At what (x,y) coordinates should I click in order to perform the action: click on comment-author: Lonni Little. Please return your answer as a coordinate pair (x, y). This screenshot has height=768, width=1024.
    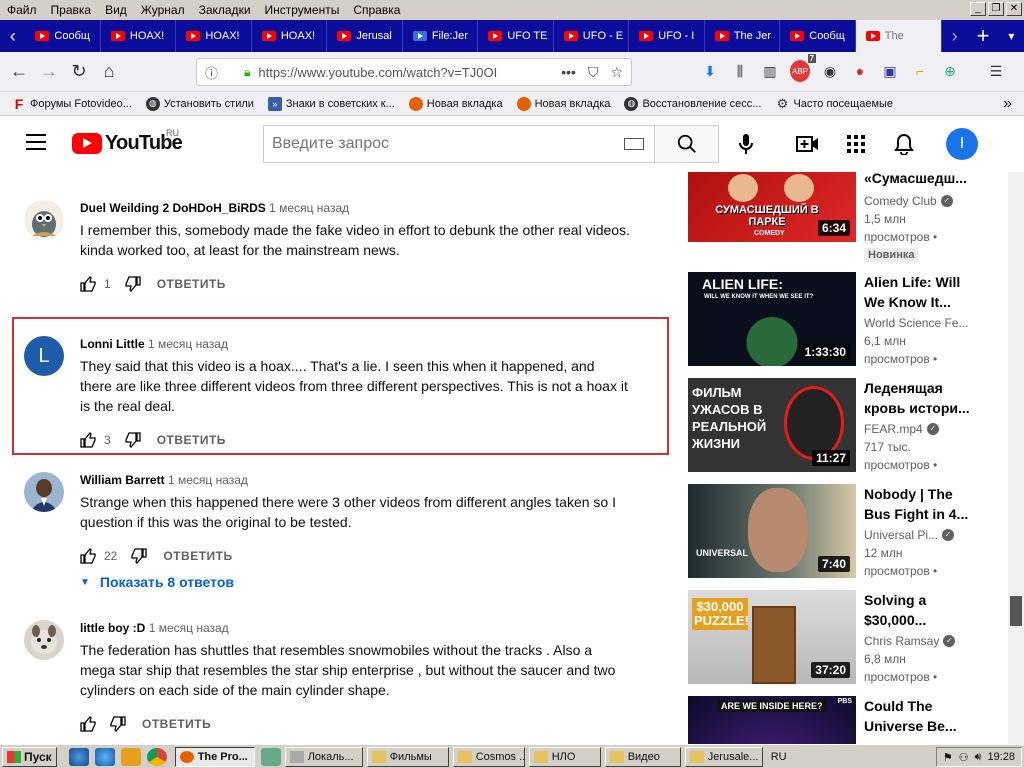
    Looking at the image, I should click on (112, 344).